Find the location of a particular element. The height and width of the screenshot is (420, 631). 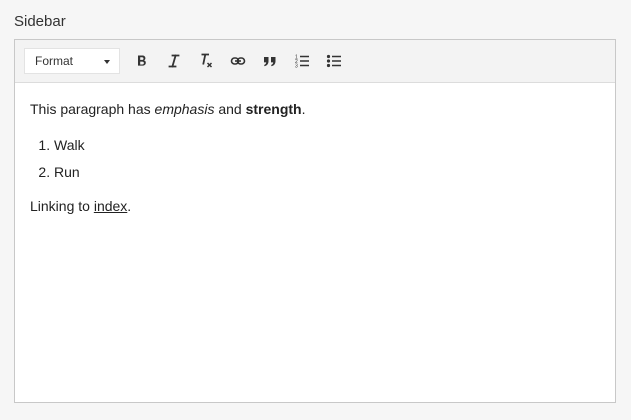

blockquote-button is located at coordinates (270, 61).